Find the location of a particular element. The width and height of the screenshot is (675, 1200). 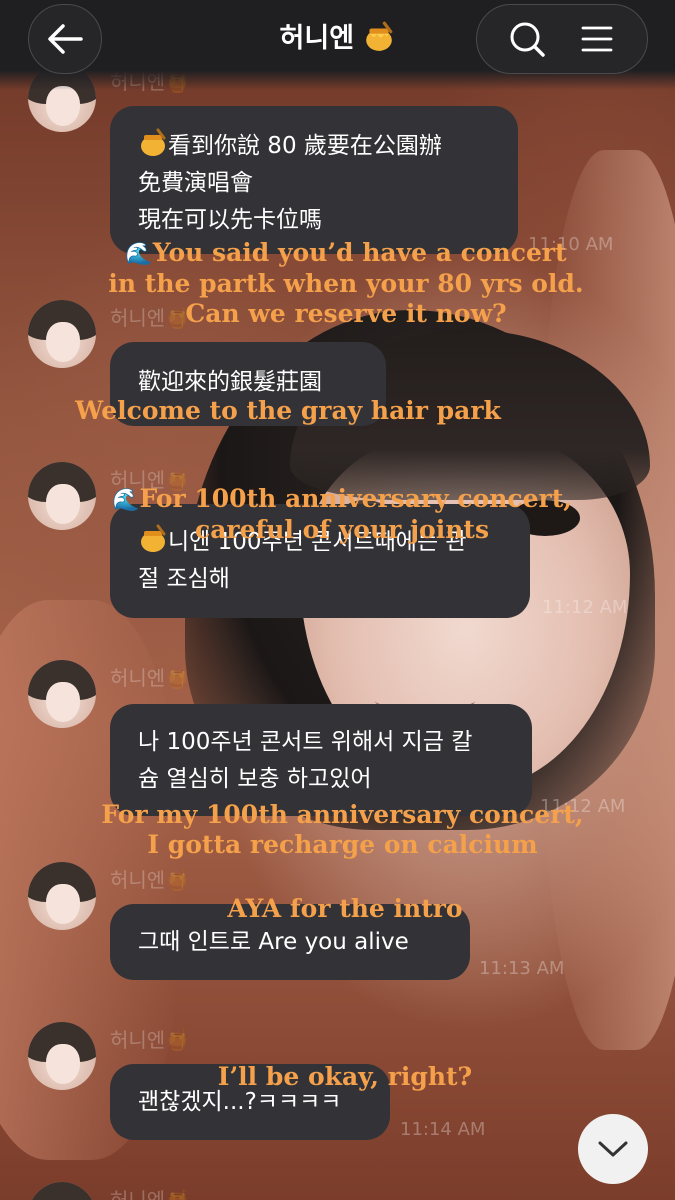

menu-button is located at coordinates (597, 39).